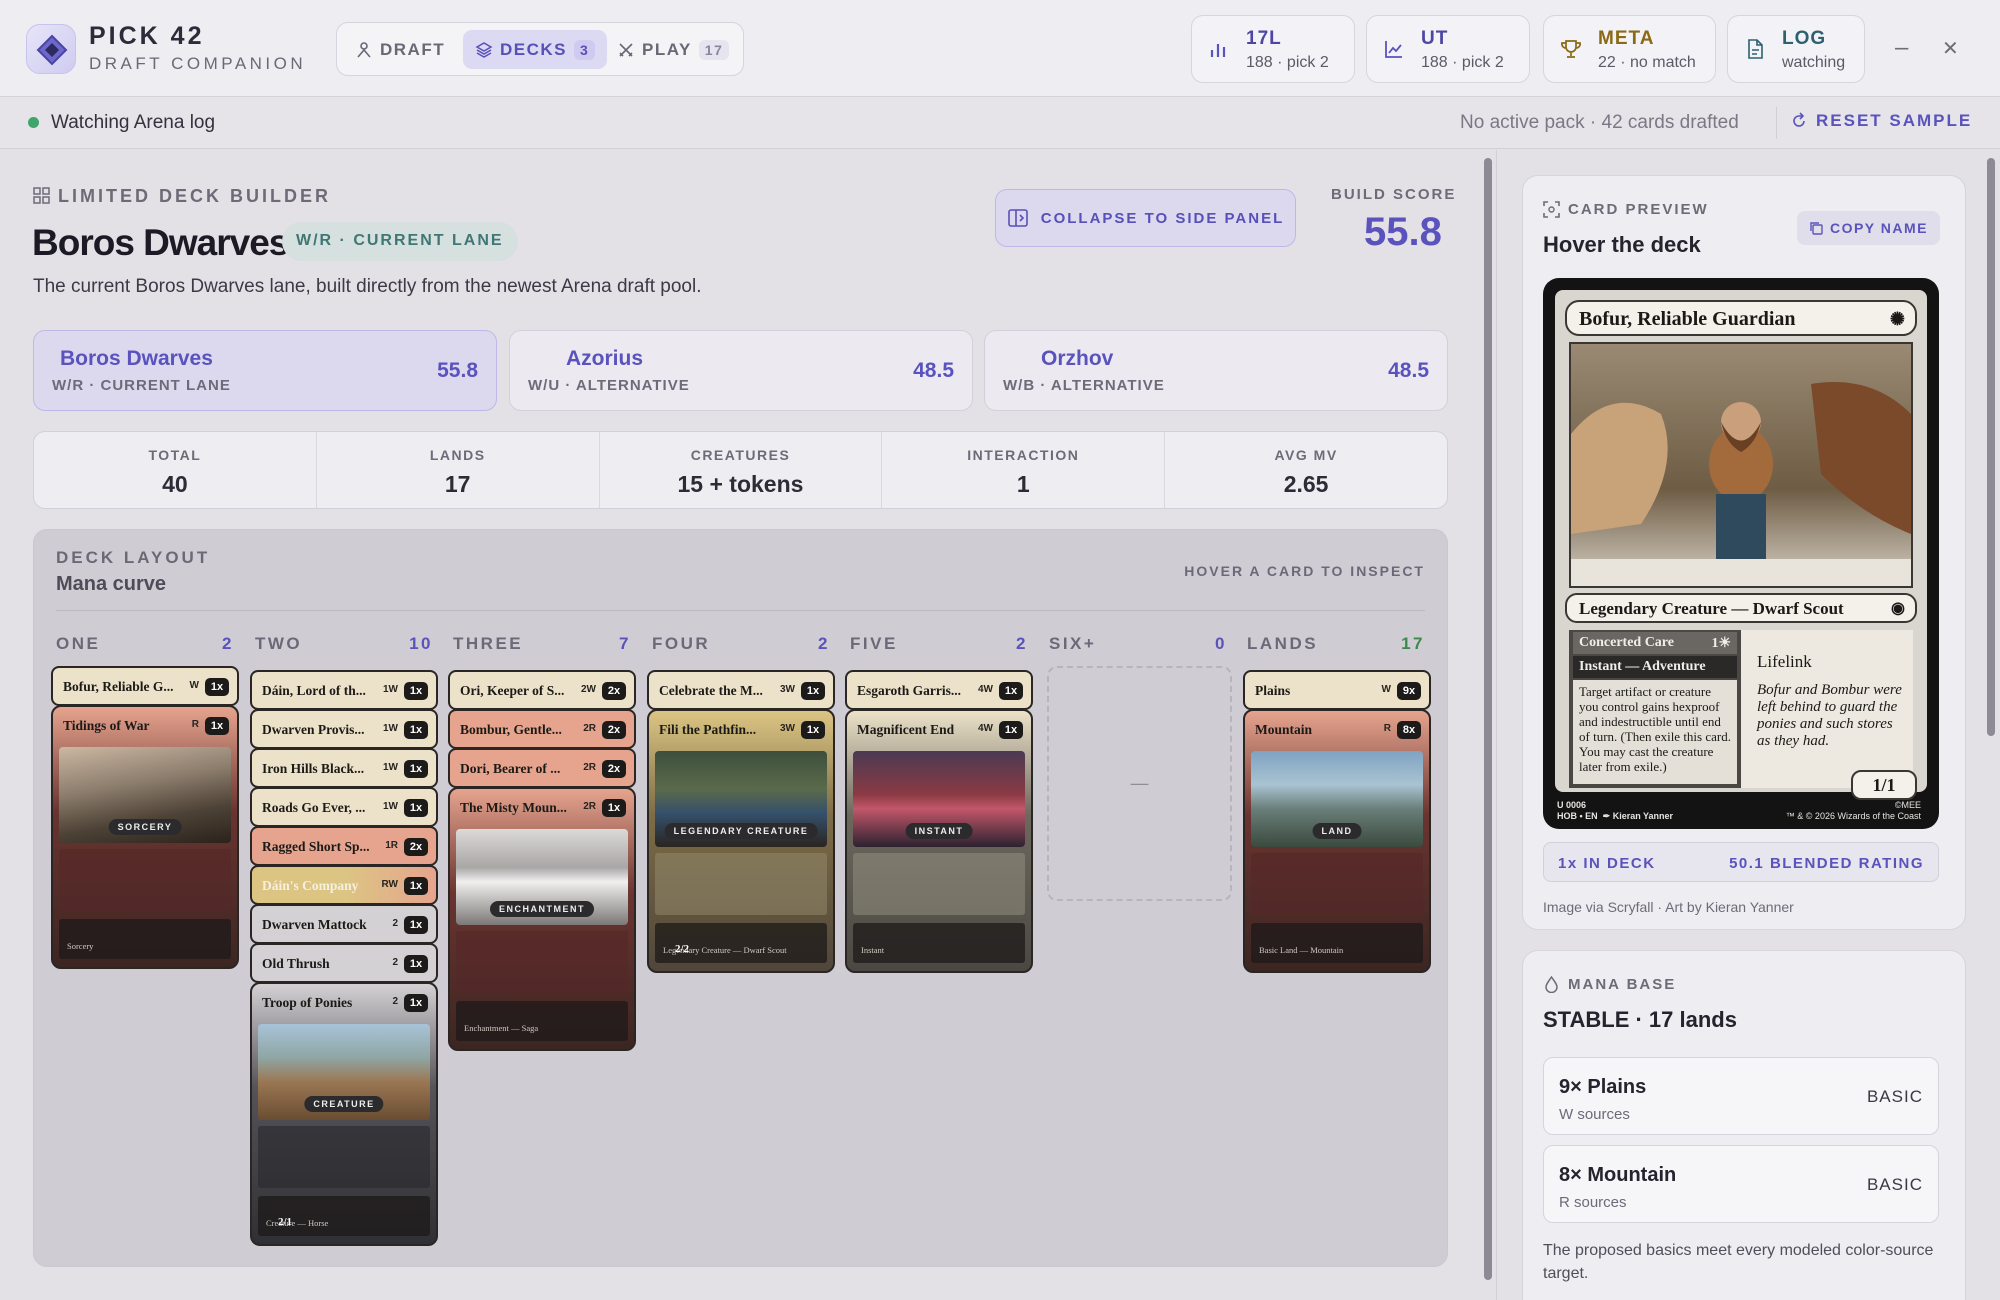  Describe the element at coordinates (939, 690) in the screenshot. I see `card-esgaroth: Esgaroth Garris... 4W 1x` at that location.